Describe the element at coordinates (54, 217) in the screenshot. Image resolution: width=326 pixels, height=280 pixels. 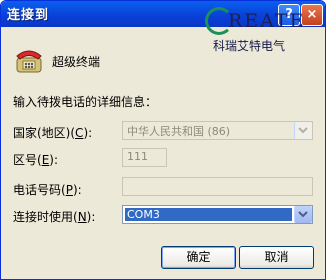
I see `connect-using-label: 连接时使用(N):` at that location.